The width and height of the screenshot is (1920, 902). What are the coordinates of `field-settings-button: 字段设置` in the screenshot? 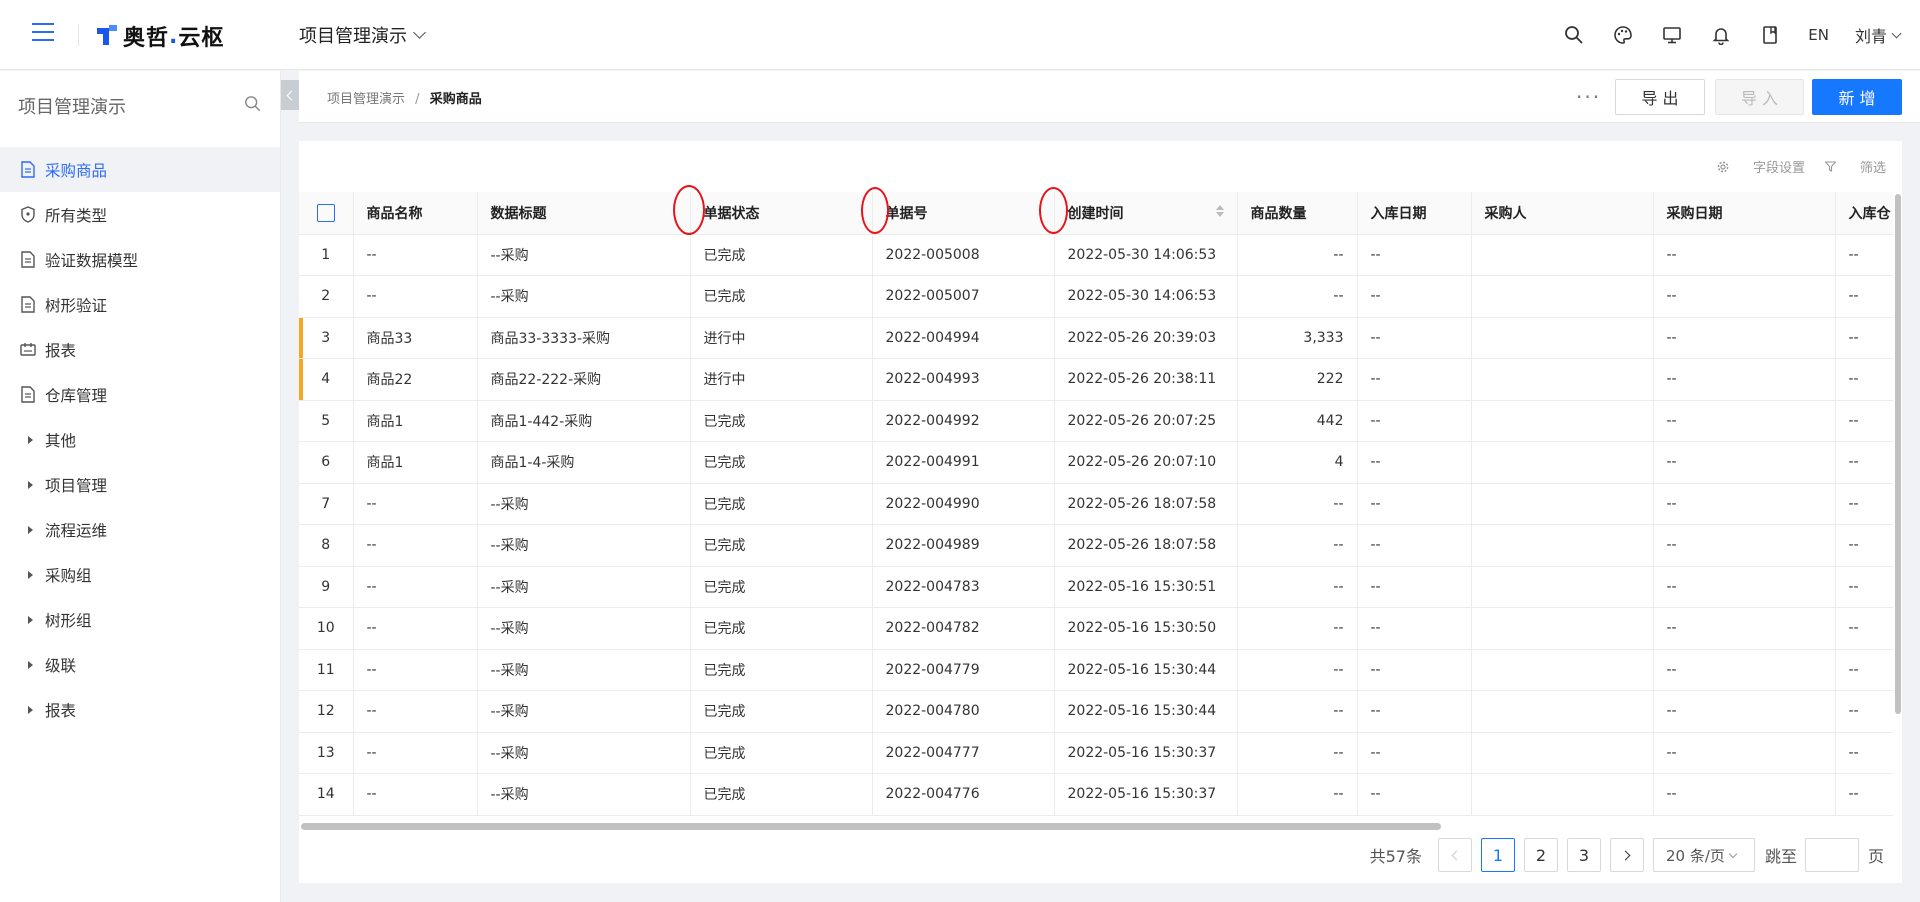 It's located at (1761, 166).